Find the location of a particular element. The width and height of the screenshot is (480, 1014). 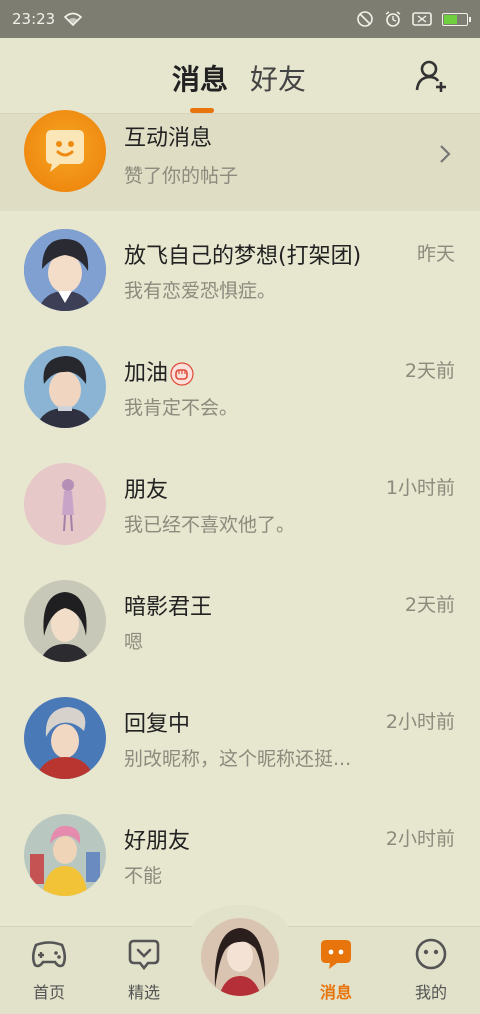

status-bar: 23:23 is located at coordinates (240, 19).